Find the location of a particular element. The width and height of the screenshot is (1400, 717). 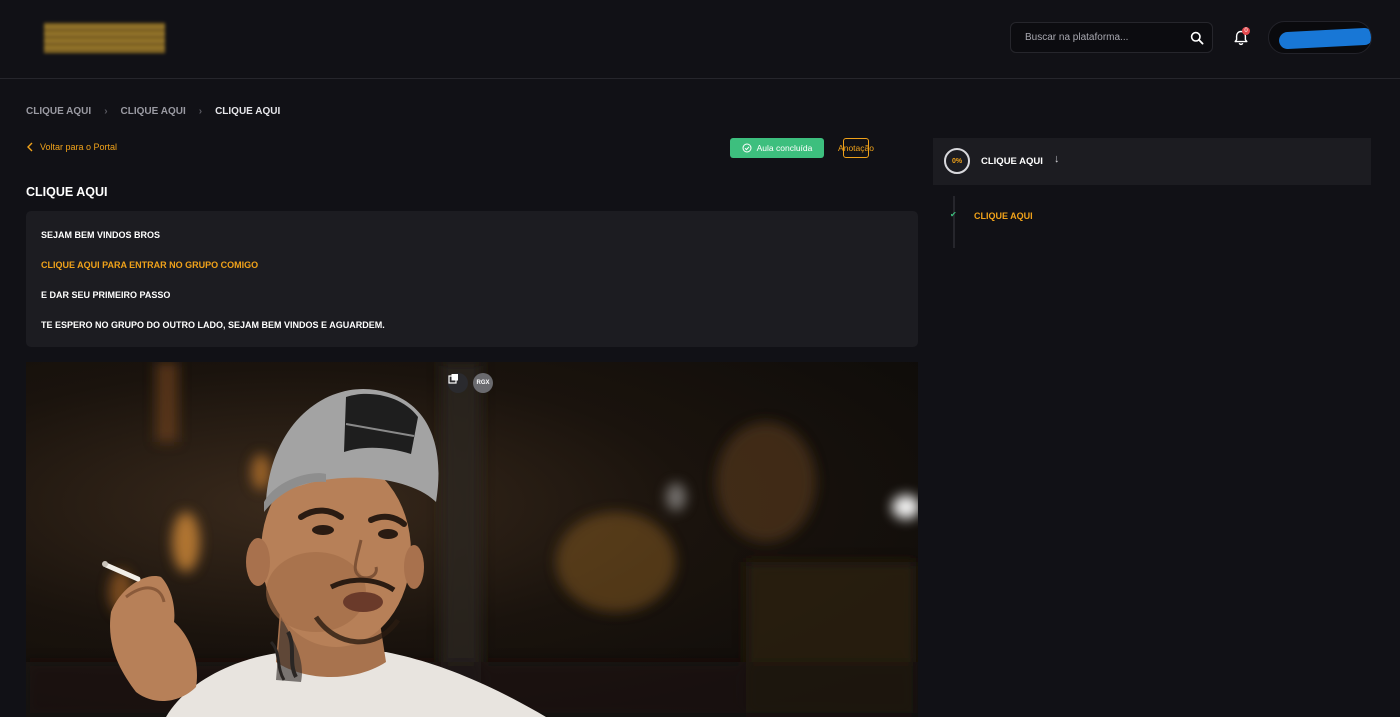

annotation-label: Anotação is located at coordinates (856, 148).